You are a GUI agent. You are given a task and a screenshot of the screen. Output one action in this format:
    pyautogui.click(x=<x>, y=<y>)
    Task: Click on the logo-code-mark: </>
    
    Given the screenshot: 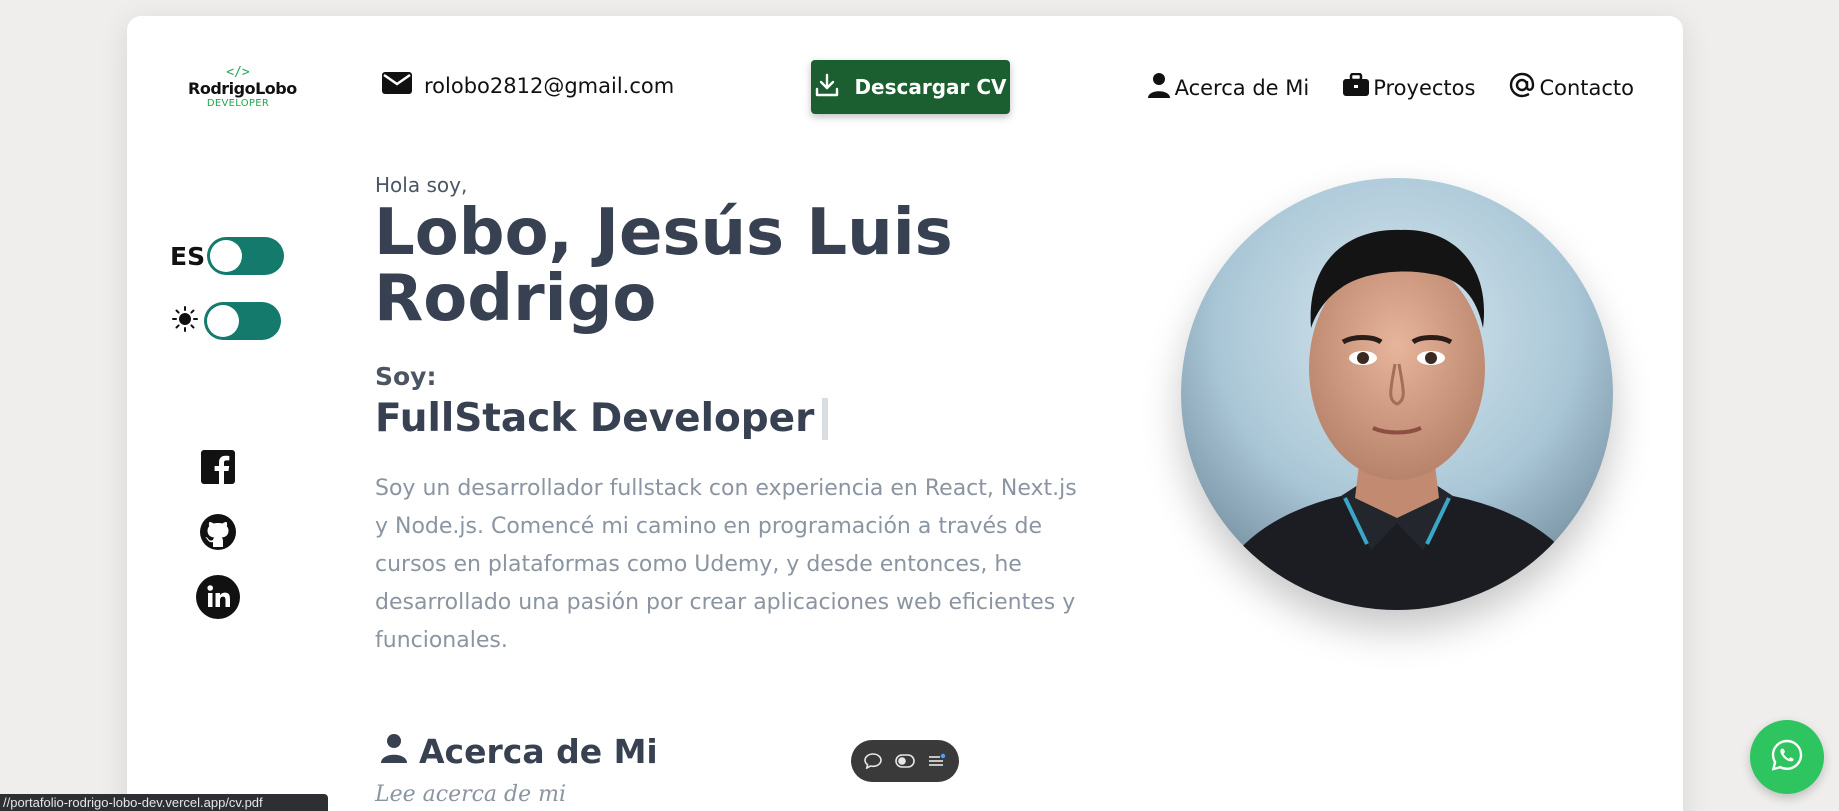 What is the action you would take?
    pyautogui.click(x=238, y=72)
    